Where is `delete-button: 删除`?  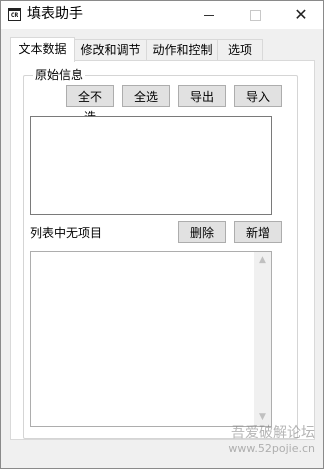 delete-button: 删除 is located at coordinates (202, 232).